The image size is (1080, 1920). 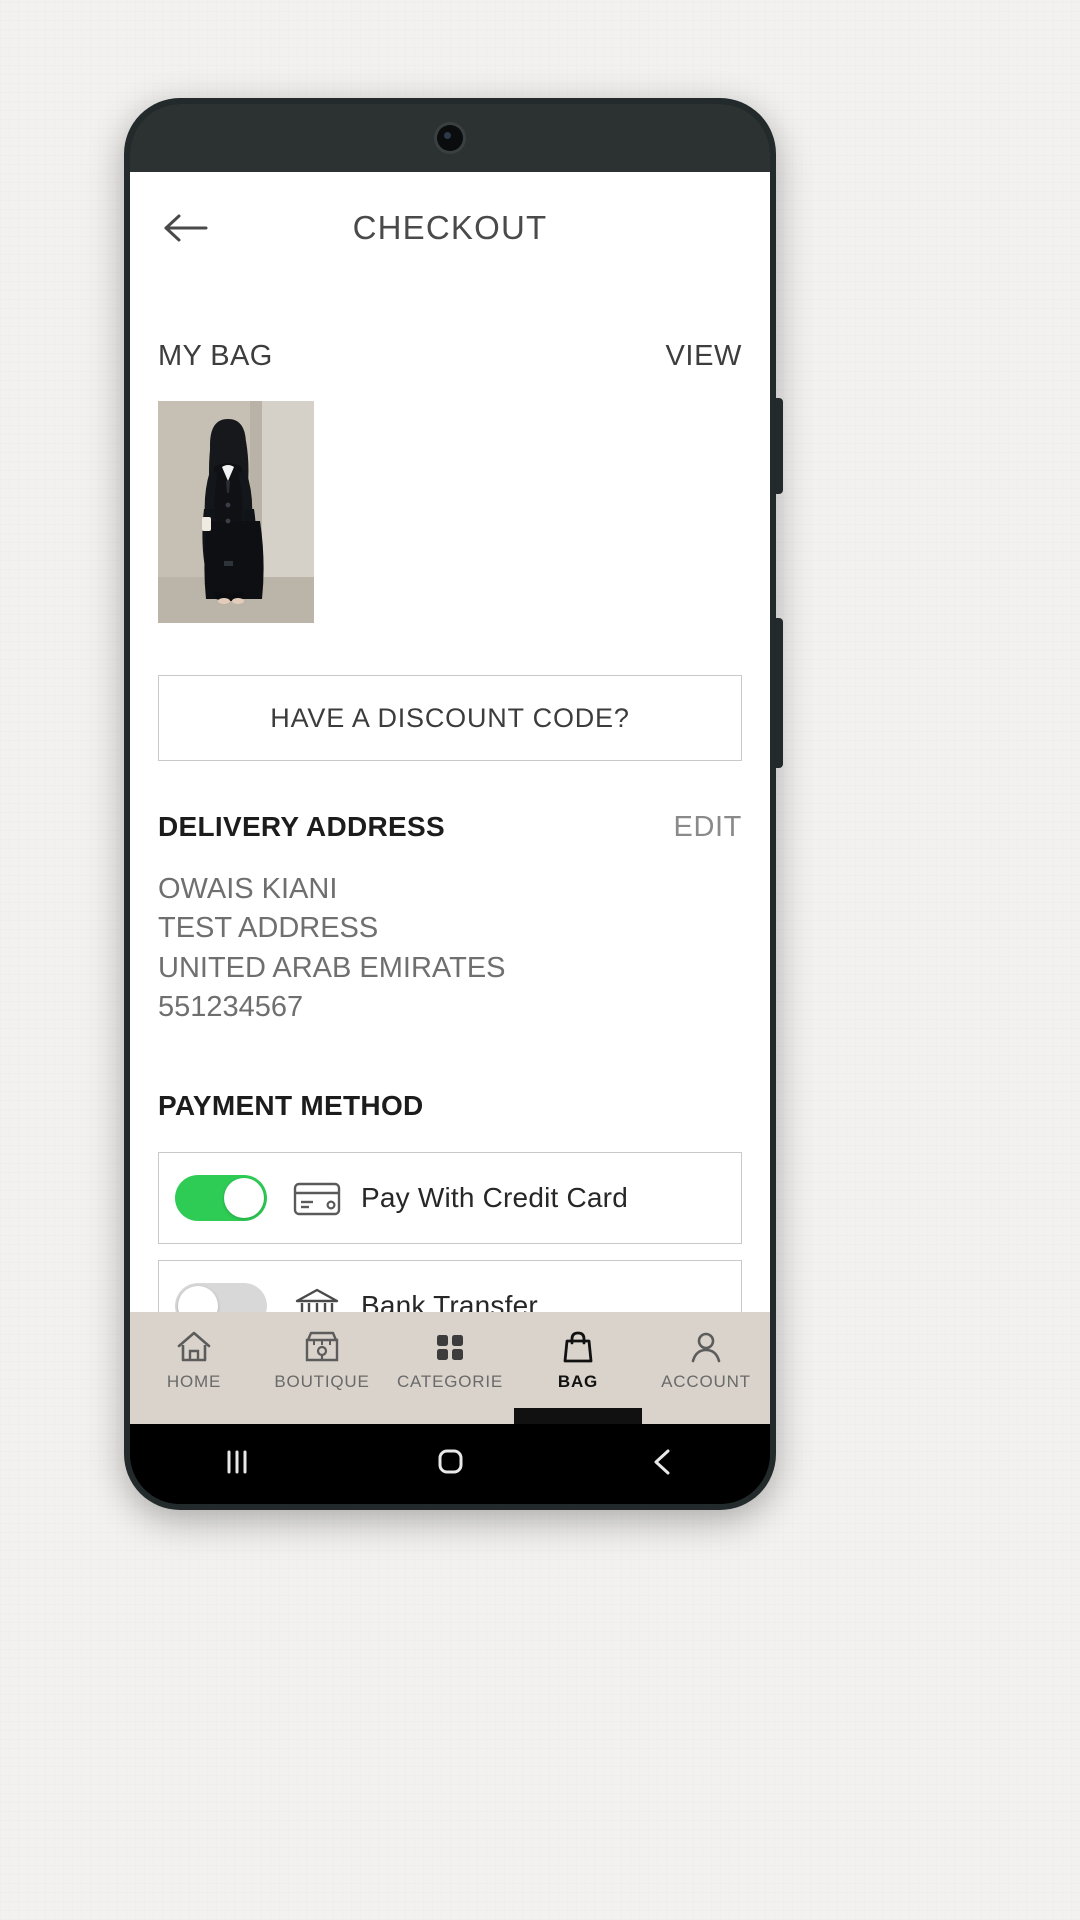 I want to click on store-icon, so click(x=322, y=1346).